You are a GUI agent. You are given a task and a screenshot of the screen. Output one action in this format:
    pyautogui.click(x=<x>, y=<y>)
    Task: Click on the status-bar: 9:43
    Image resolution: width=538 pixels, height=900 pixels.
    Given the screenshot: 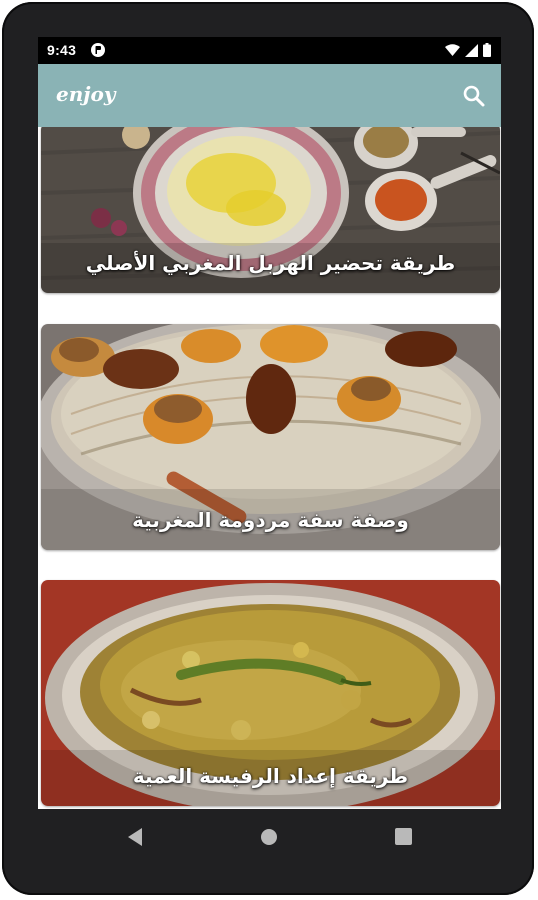 What is the action you would take?
    pyautogui.click(x=269, y=50)
    